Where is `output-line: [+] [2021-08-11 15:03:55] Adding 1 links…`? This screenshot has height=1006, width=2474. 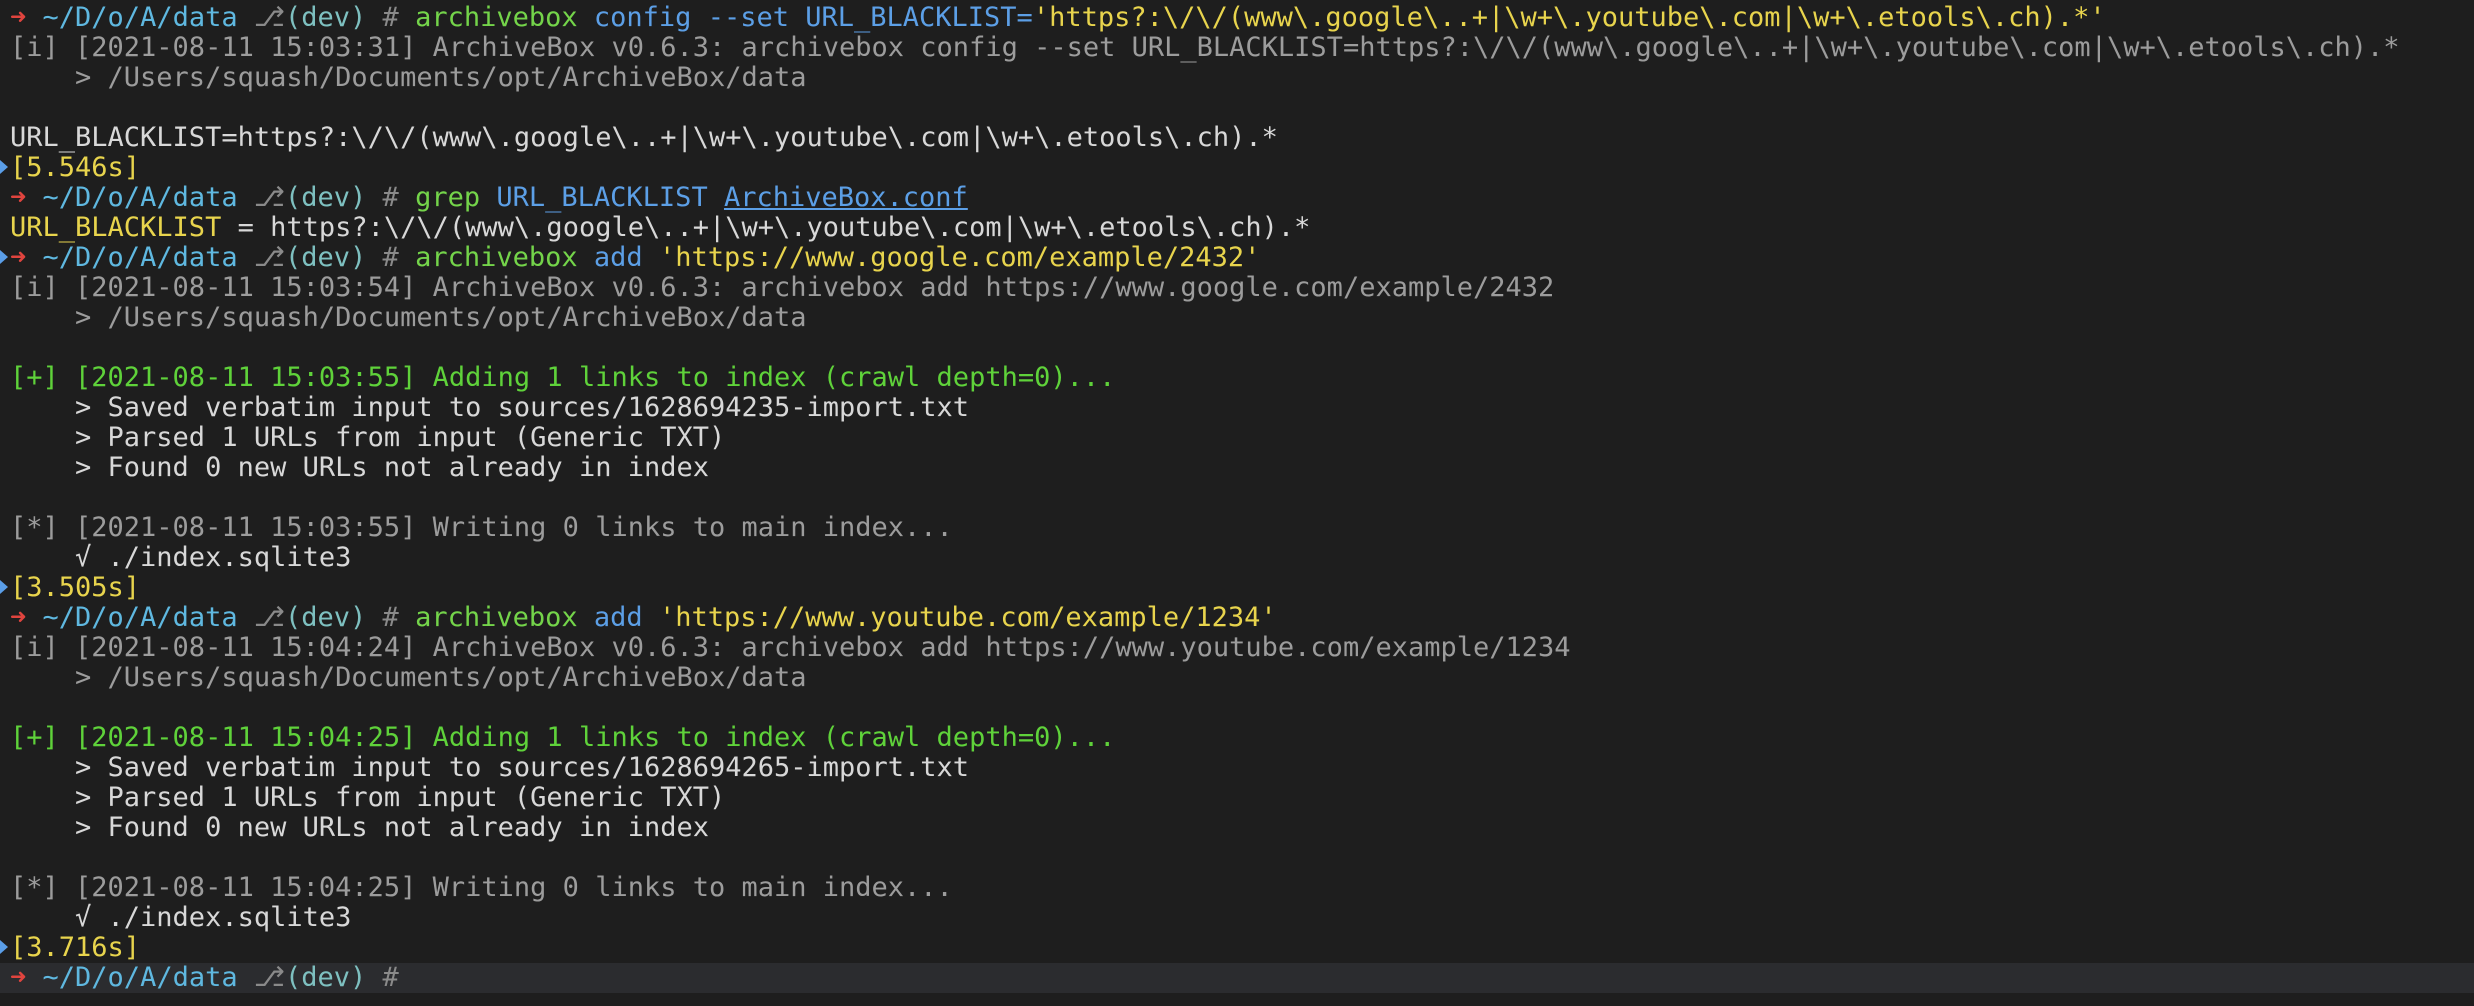 output-line: [+] [2021-08-11 15:03:55] Adding 1 links… is located at coordinates (563, 377).